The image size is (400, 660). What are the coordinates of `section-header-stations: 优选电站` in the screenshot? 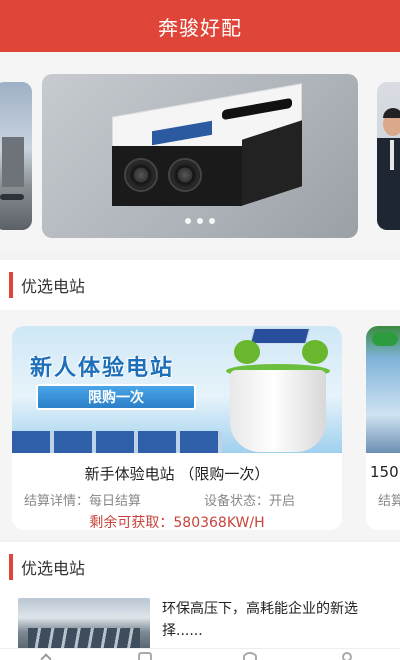 It's located at (200, 285).